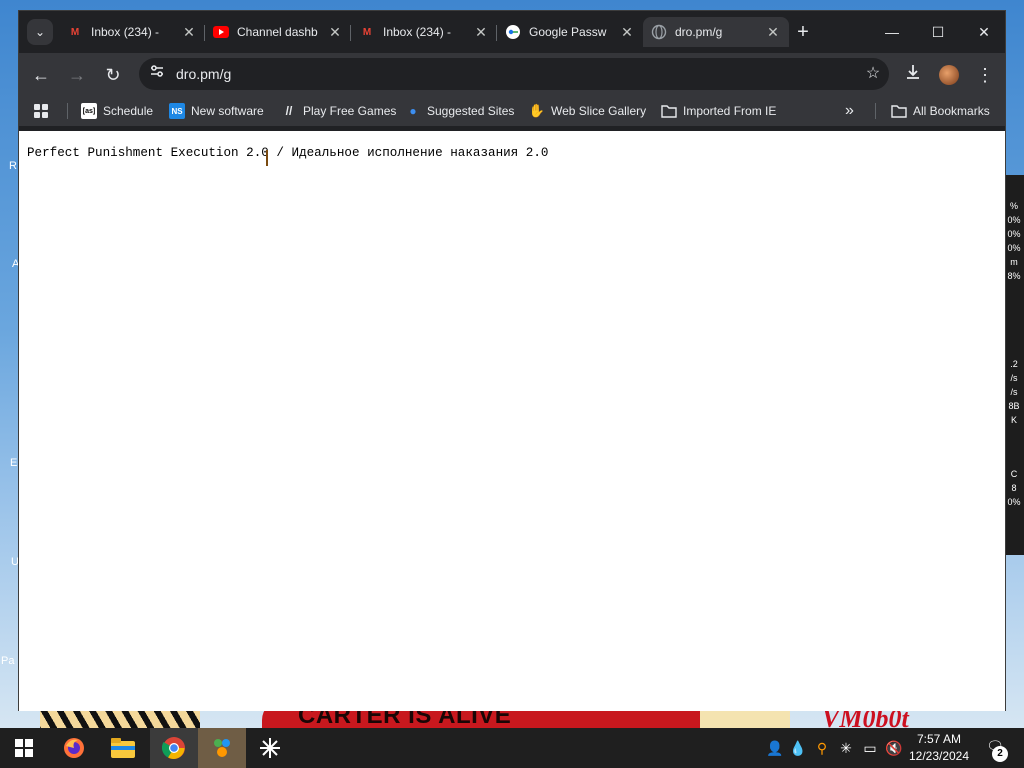  Describe the element at coordinates (221, 32) in the screenshot. I see `youtube-icon` at that location.